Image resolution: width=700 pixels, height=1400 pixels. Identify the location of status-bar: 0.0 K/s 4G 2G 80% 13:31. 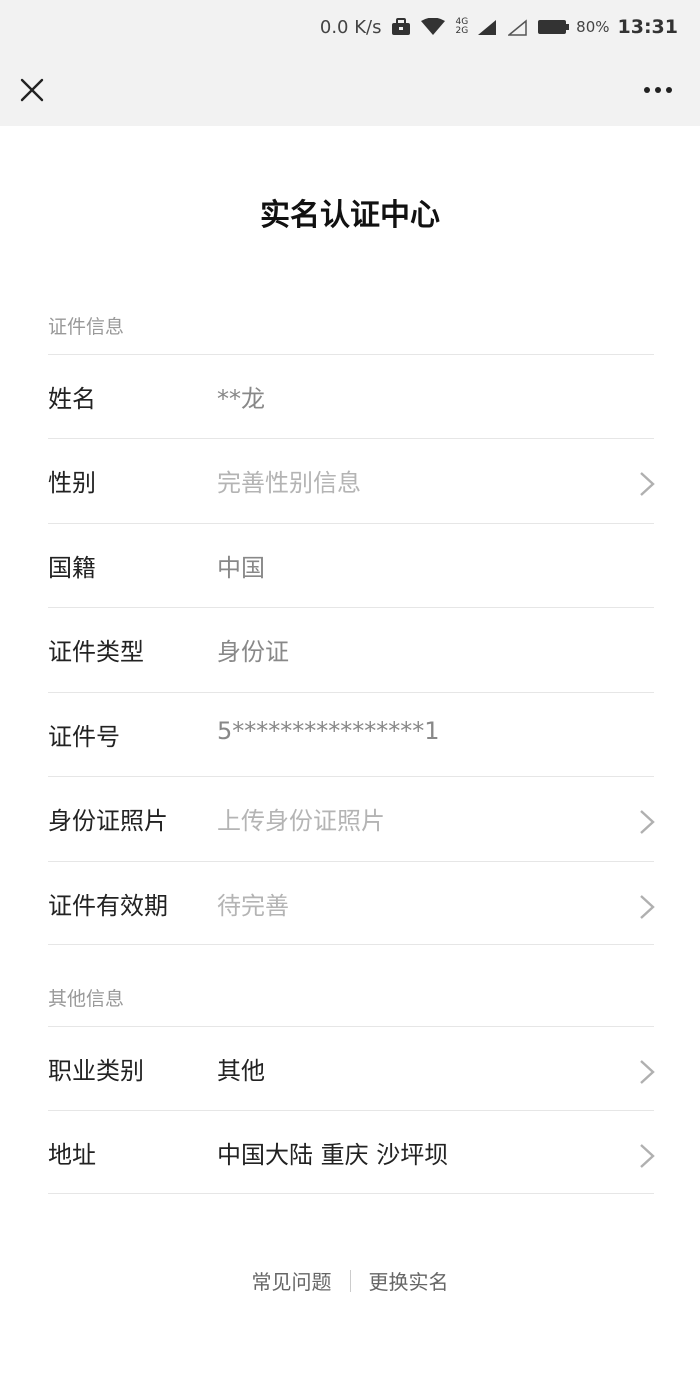
(350, 27).